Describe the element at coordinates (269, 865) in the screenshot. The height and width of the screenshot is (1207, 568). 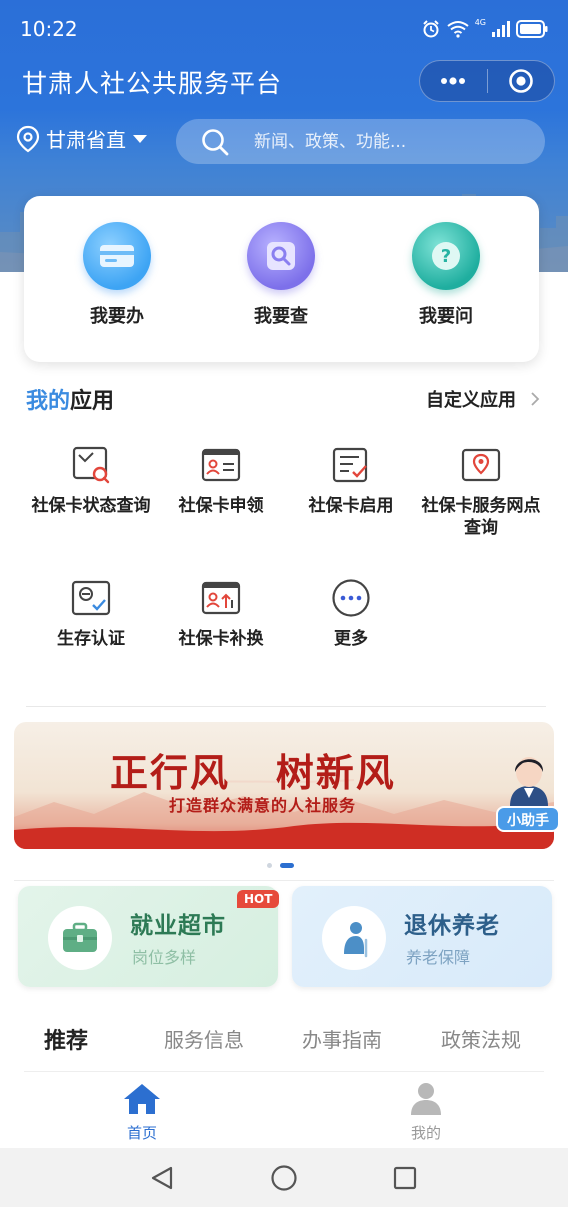
I see `carousel-dot` at that location.